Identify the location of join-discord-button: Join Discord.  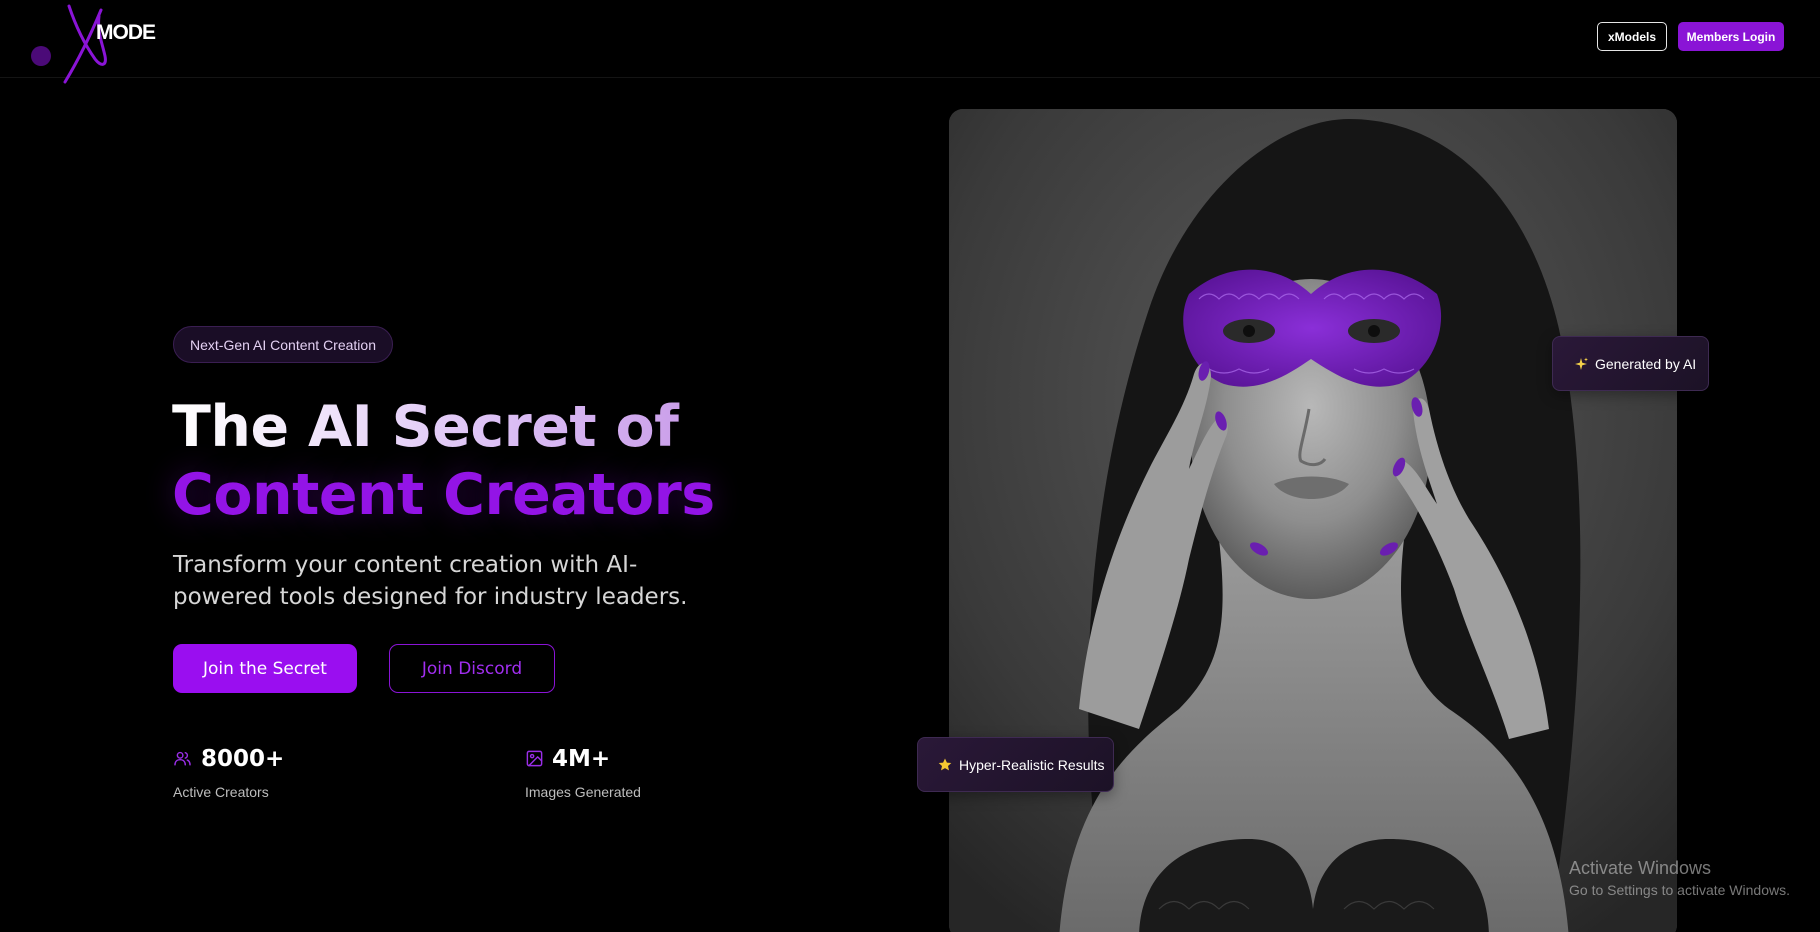
(472, 668).